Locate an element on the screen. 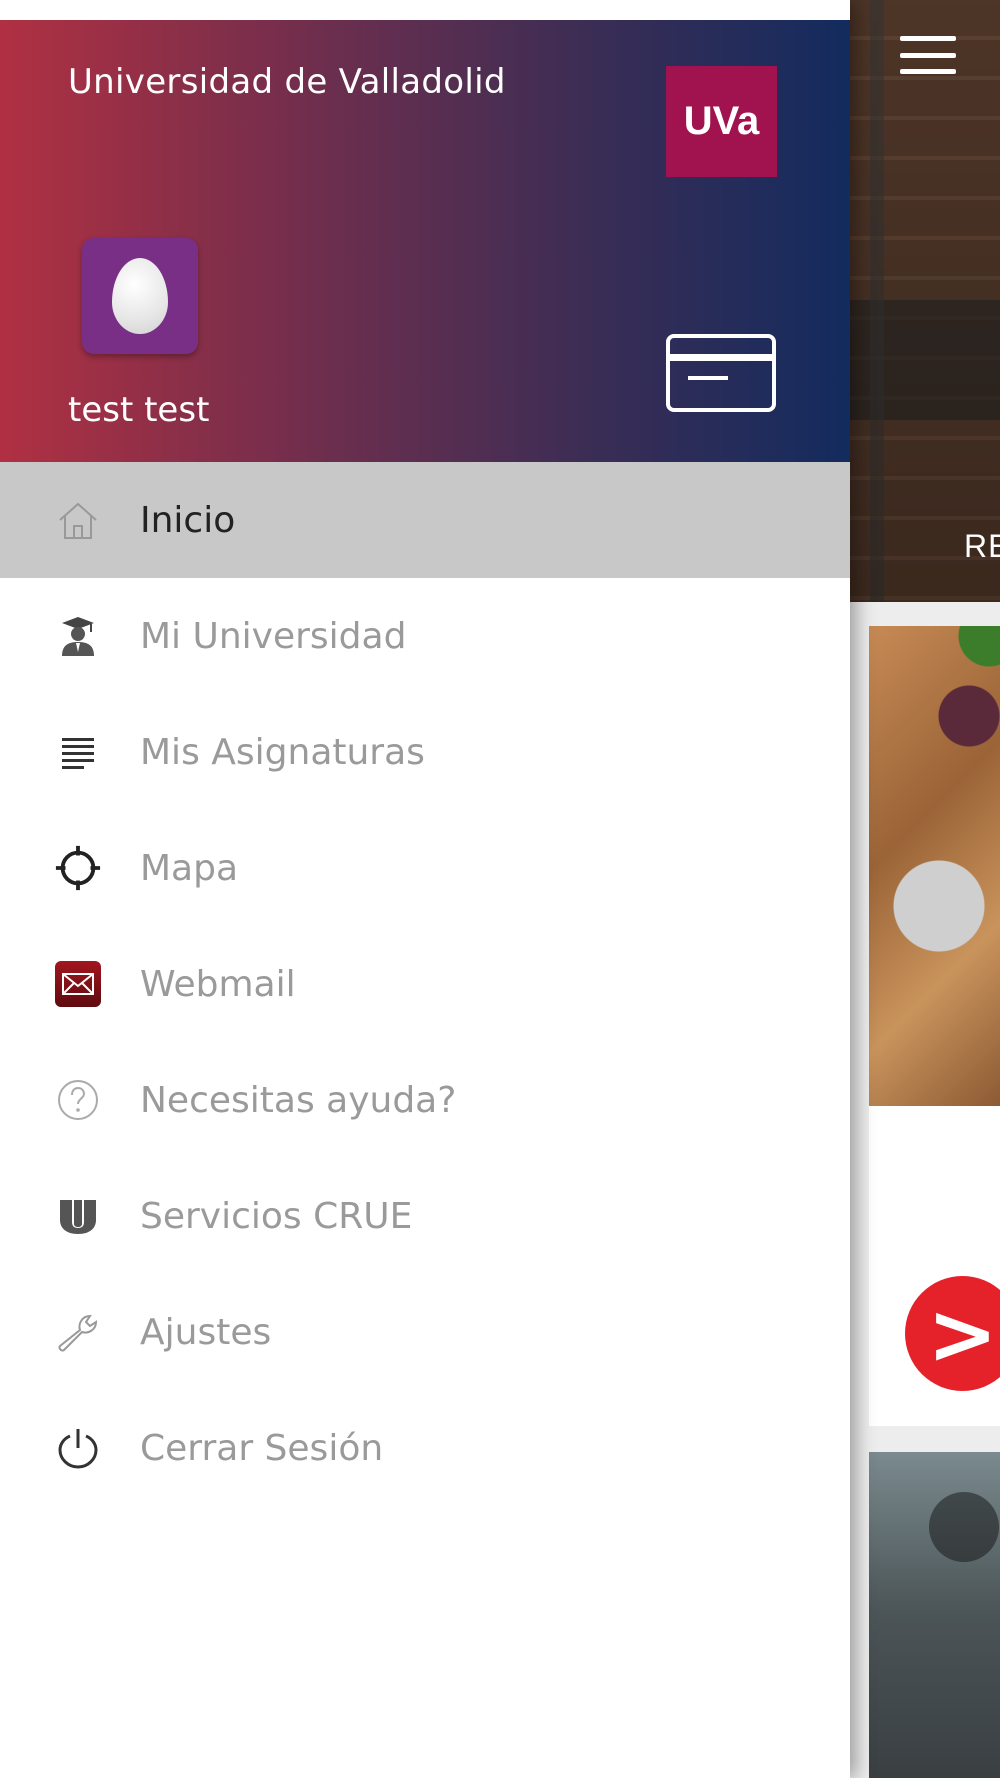 The height and width of the screenshot is (1778, 1000). menu-item-label: Inicio is located at coordinates (188, 520).